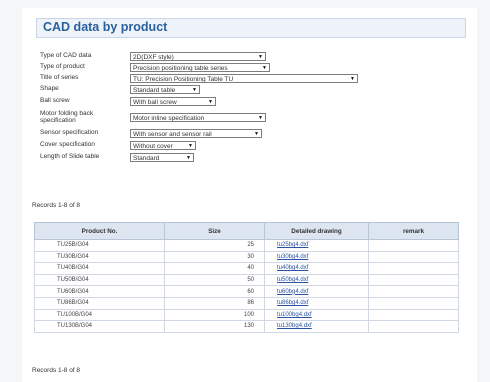  Describe the element at coordinates (99, 291) in the screenshot. I see `product-no-cell: TU60B/G04` at that location.